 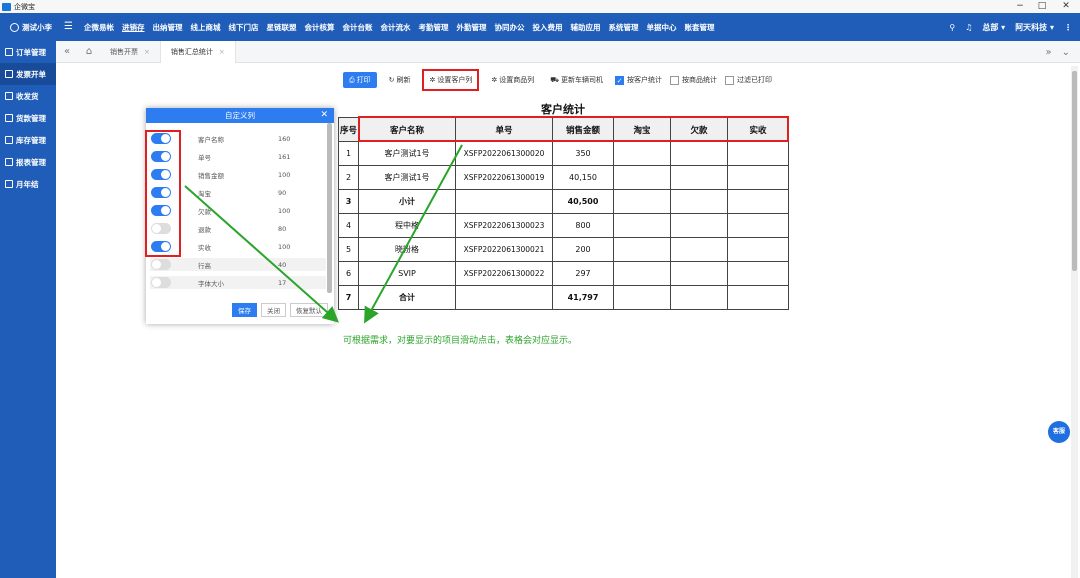 I want to click on arrow-from-header, so click(x=413, y=234).